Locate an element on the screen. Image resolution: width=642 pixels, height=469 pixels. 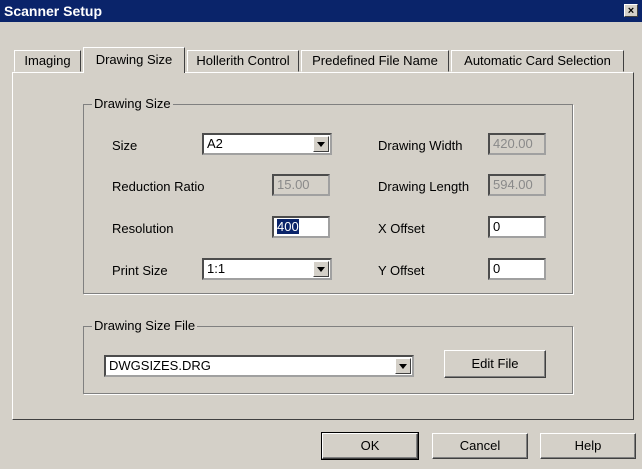
tab-imaging: Imaging is located at coordinates (47, 61).